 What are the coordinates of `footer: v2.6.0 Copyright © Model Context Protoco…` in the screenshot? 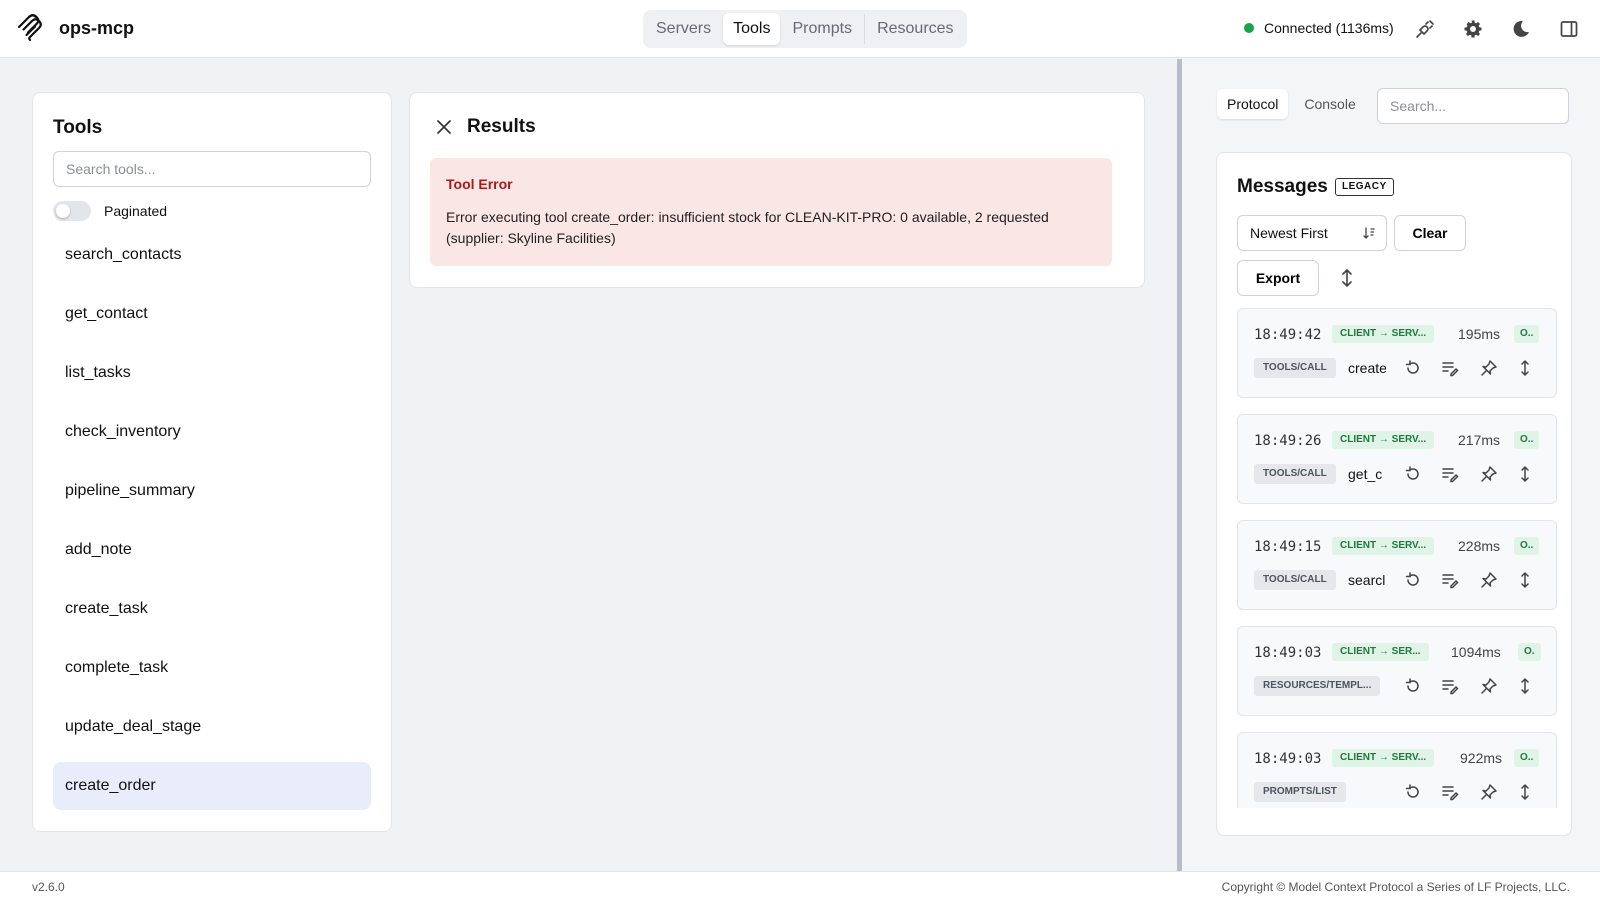 It's located at (800, 885).